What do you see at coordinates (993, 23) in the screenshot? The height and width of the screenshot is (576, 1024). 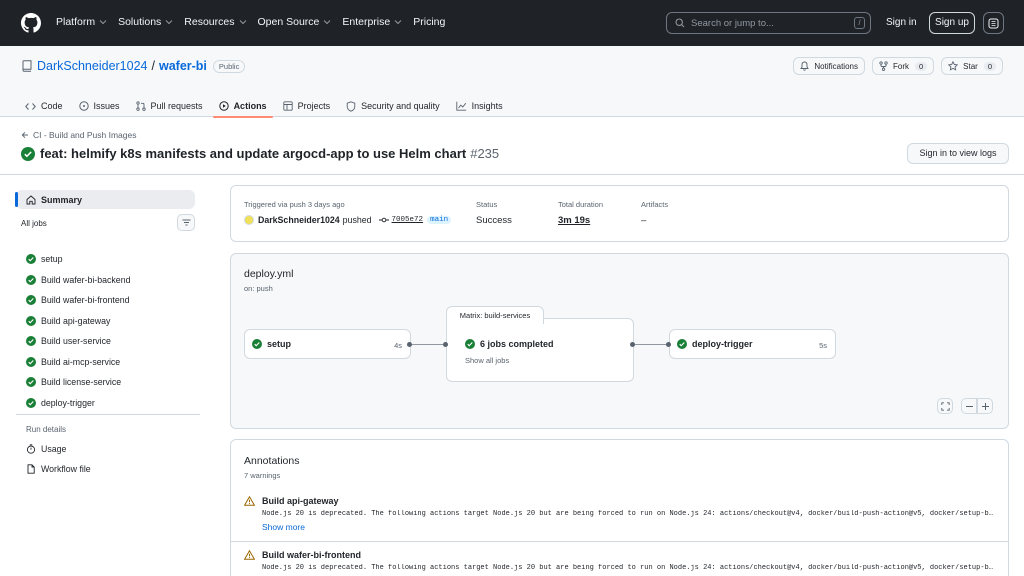 I see `command-palette-button` at bounding box center [993, 23].